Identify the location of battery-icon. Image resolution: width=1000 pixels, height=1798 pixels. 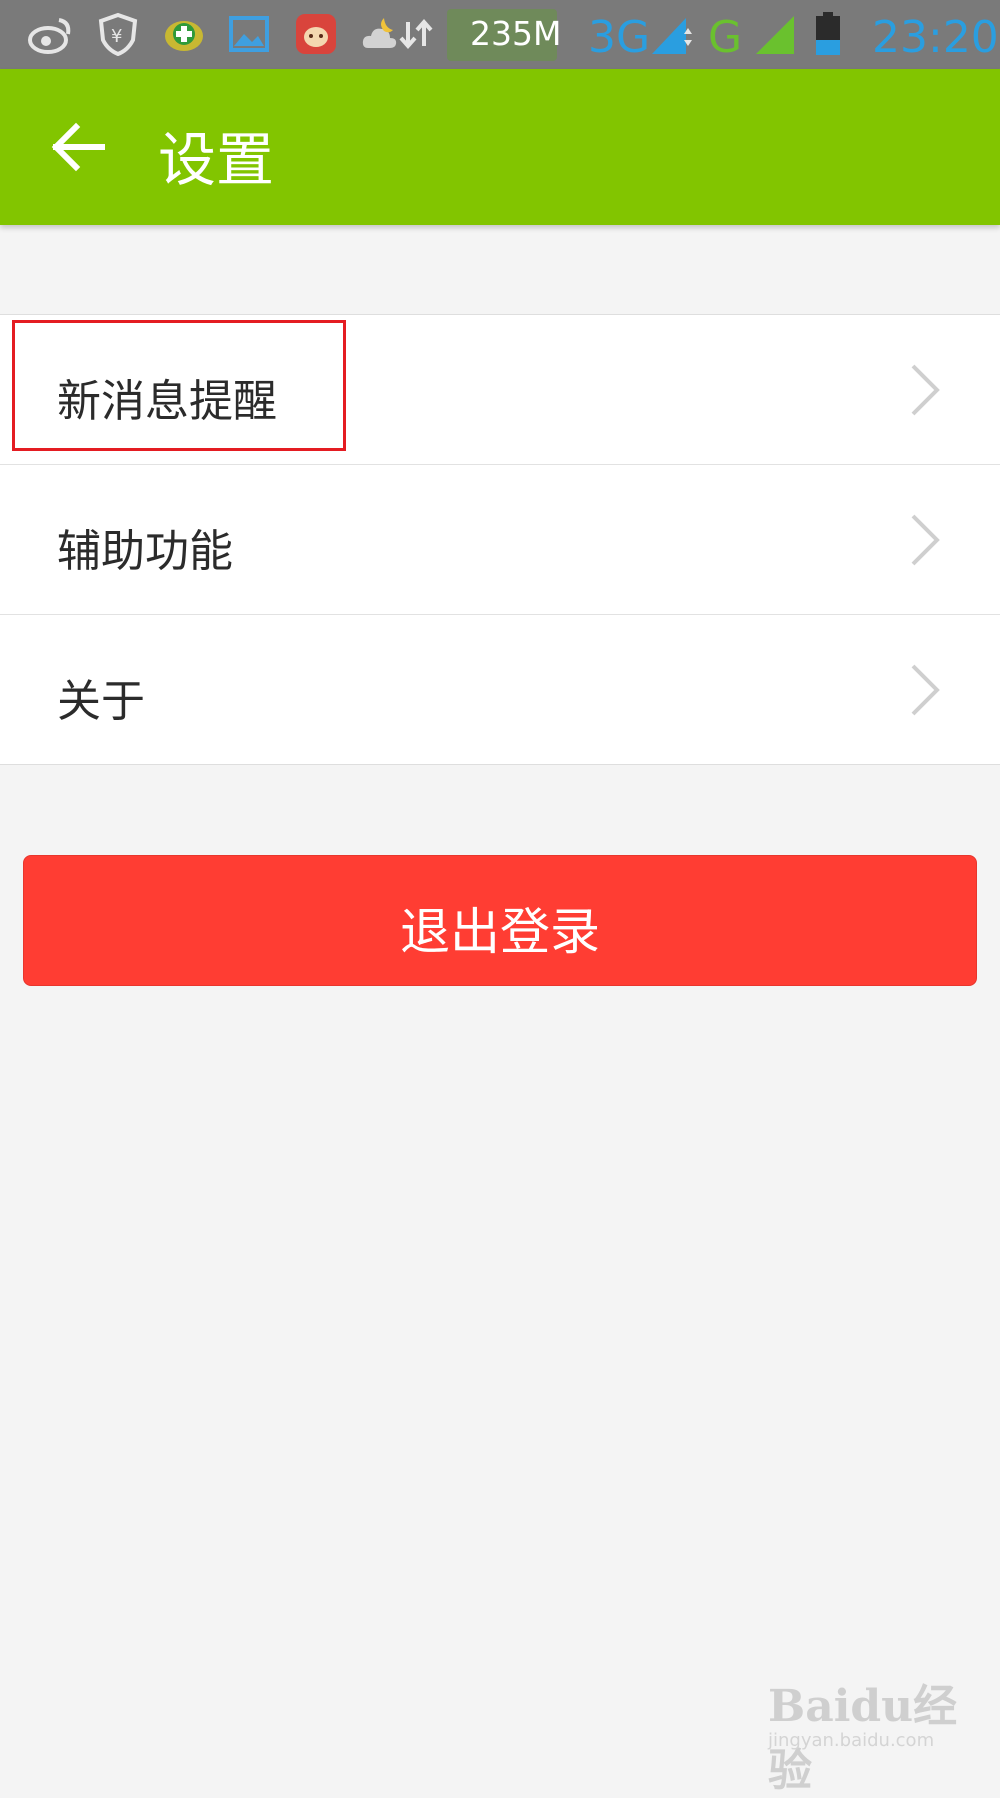
(828, 33).